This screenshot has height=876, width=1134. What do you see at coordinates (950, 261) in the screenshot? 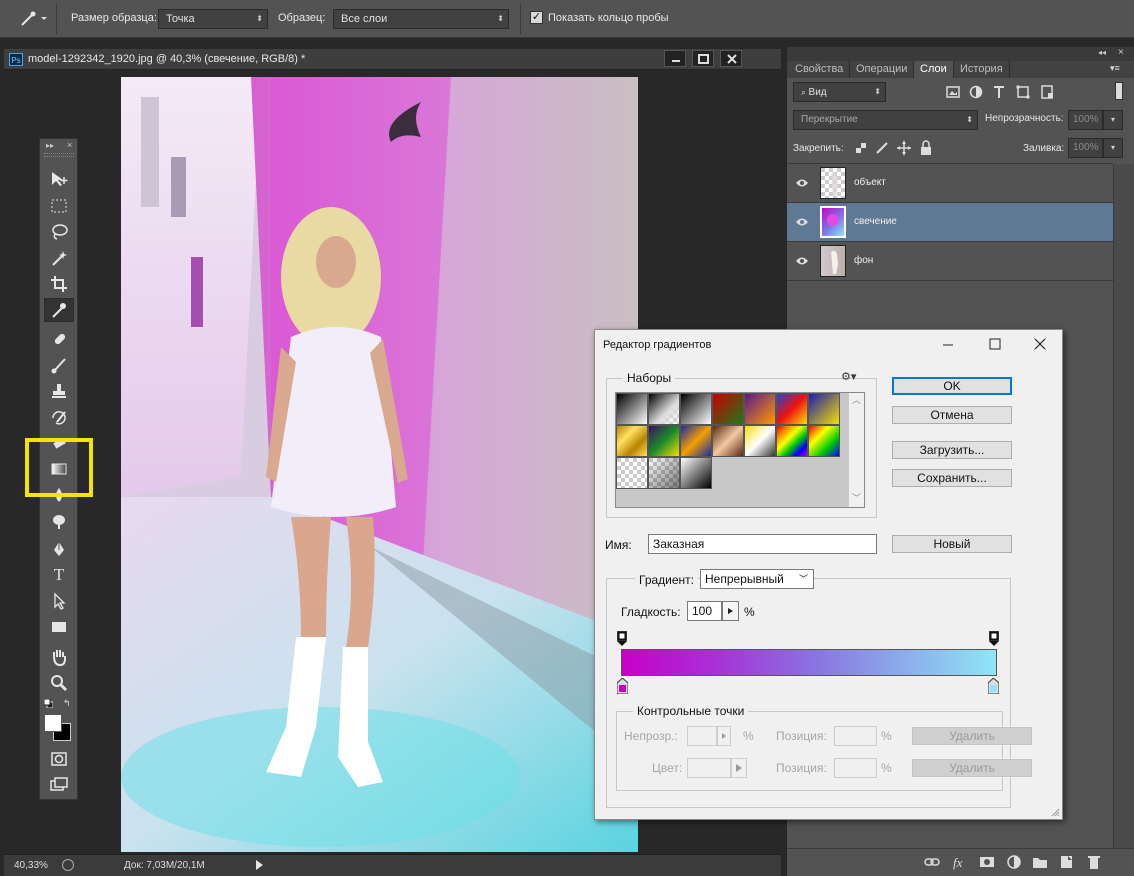
I see `layer-row: фон` at bounding box center [950, 261].